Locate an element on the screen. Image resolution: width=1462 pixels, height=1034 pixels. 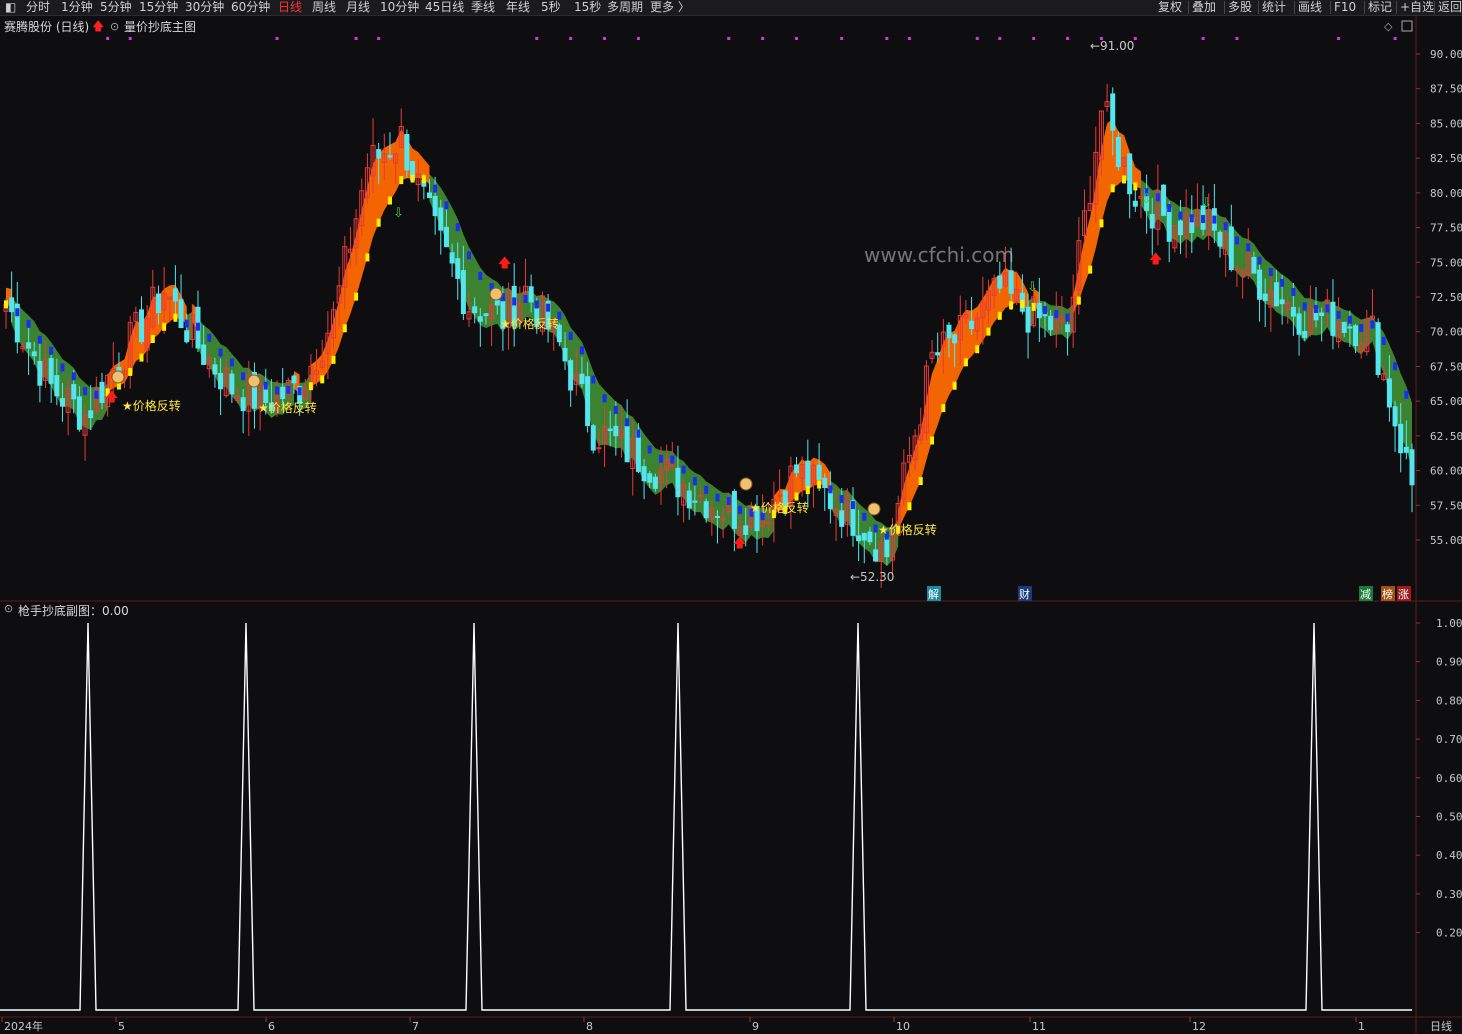
bottom-period-label: 日线 is located at coordinates (1441, 1026).